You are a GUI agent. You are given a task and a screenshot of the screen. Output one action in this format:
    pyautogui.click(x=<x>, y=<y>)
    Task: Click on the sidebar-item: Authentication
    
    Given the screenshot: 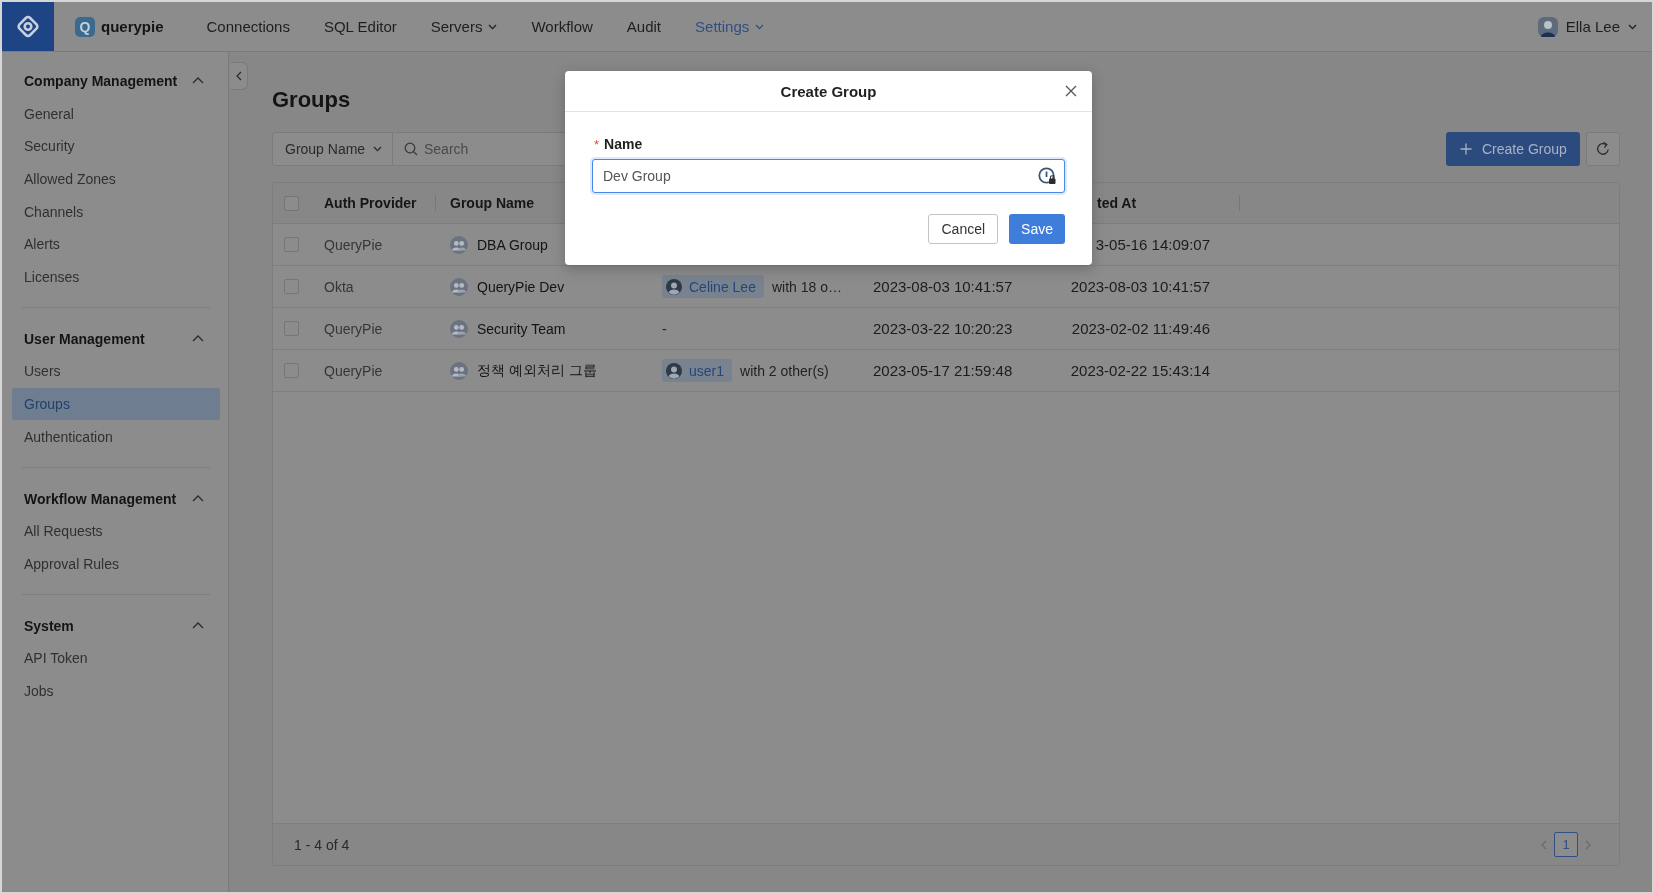 What is the action you would take?
    pyautogui.click(x=116, y=437)
    